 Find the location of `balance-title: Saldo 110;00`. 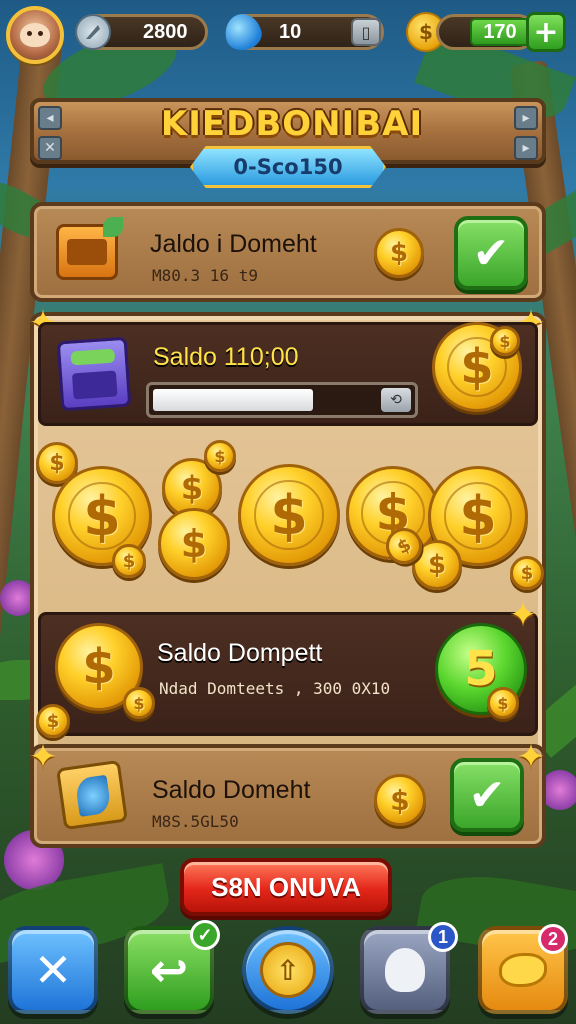

balance-title: Saldo 110;00 is located at coordinates (226, 357).